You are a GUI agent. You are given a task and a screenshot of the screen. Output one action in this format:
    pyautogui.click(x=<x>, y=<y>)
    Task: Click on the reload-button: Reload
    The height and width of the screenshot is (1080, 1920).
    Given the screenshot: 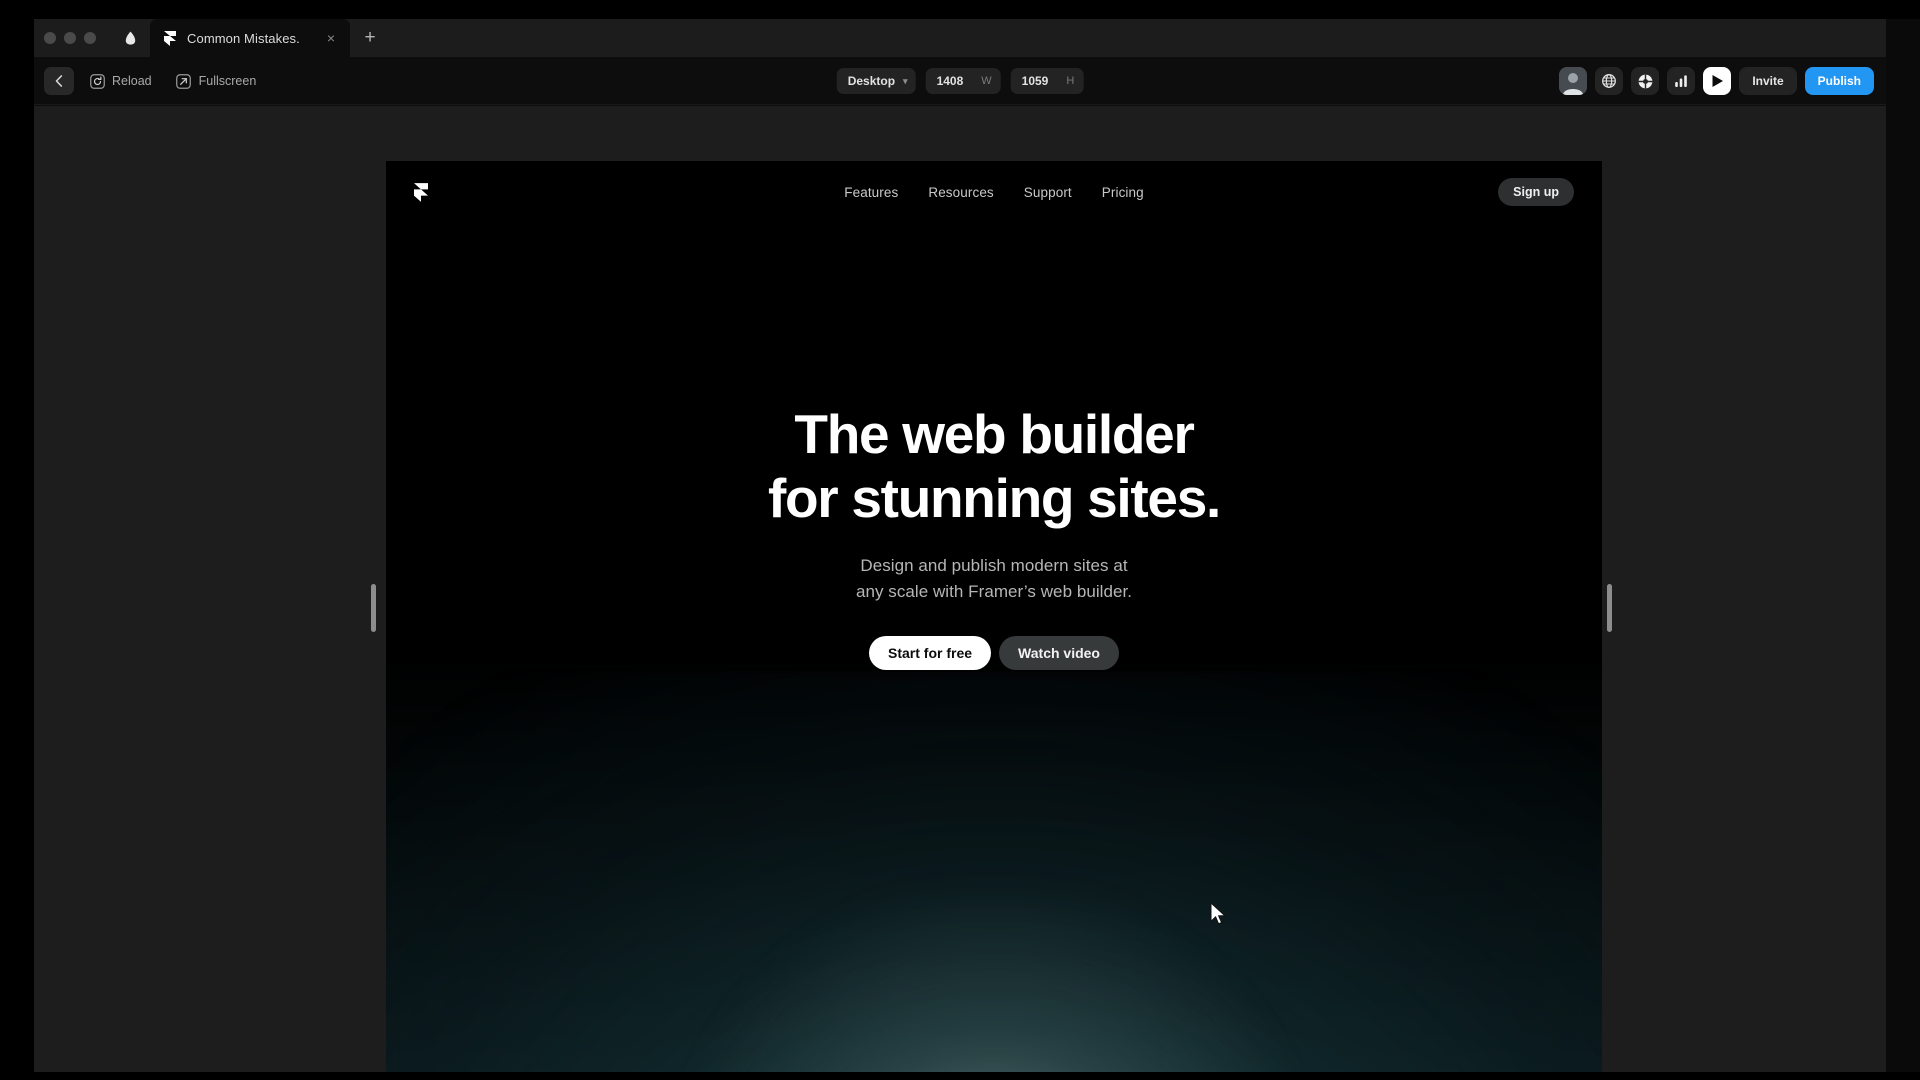 What is the action you would take?
    pyautogui.click(x=120, y=81)
    